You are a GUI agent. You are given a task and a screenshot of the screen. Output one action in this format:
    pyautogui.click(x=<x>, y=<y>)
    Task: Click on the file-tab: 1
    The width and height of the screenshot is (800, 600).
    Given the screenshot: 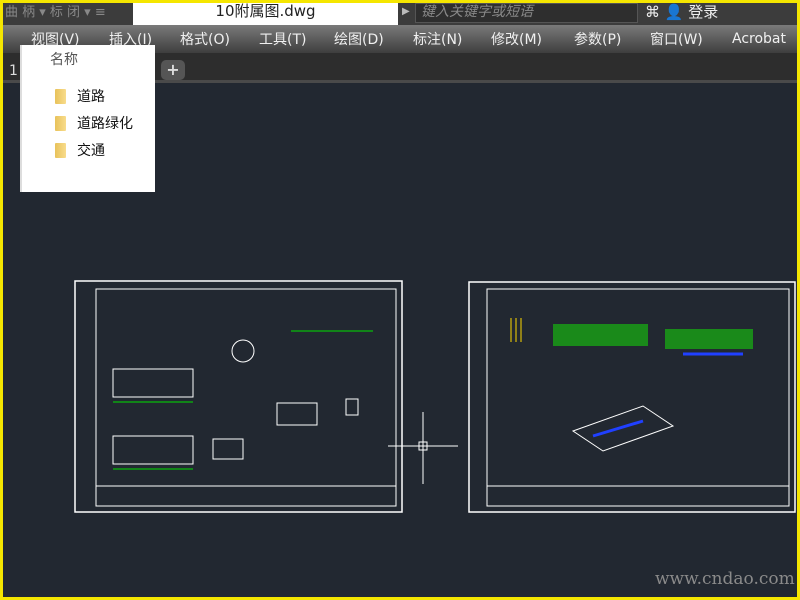 What is the action you would take?
    pyautogui.click(x=13, y=71)
    